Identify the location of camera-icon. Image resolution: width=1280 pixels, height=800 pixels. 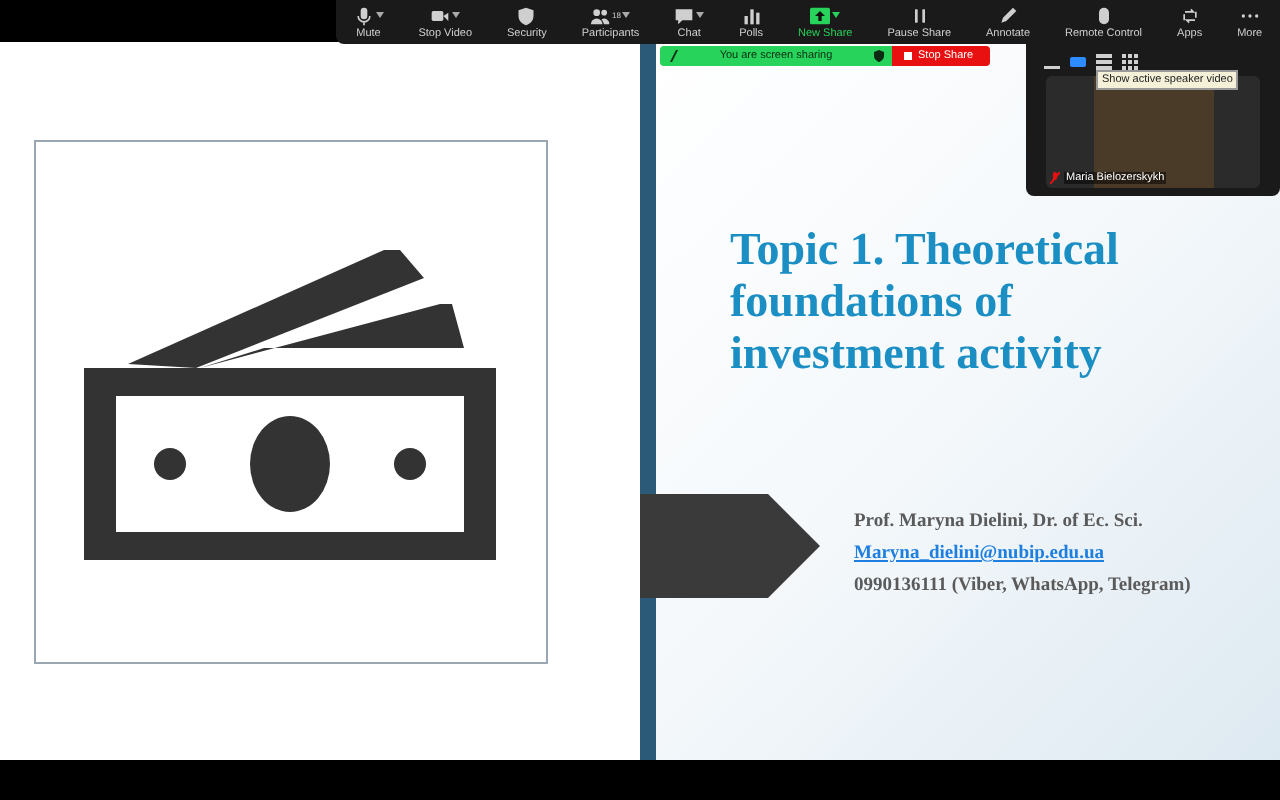
(440, 15).